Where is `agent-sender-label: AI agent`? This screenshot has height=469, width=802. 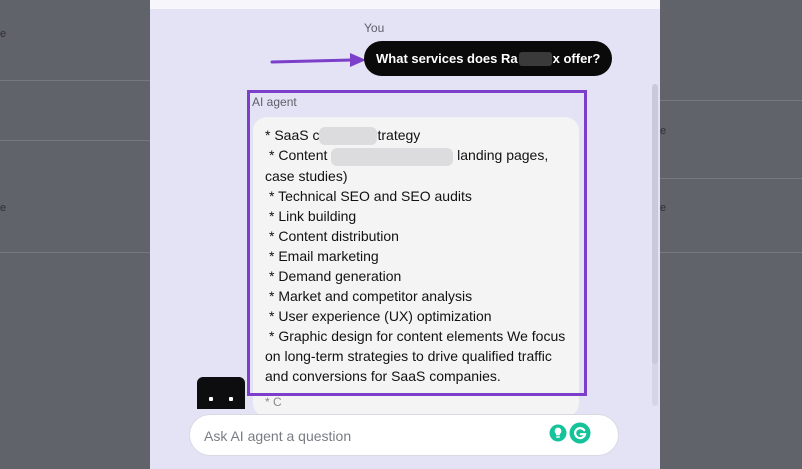 agent-sender-label: AI agent is located at coordinates (274, 102).